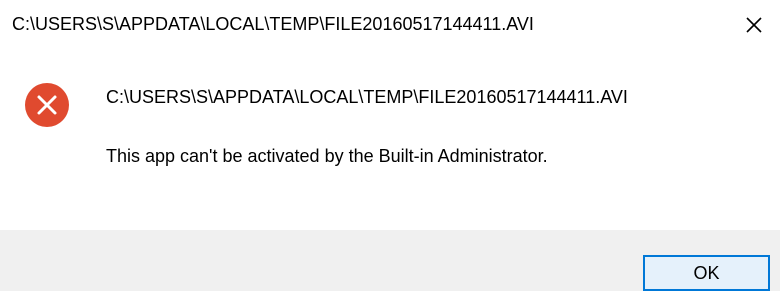 The width and height of the screenshot is (780, 291). I want to click on close-icon, so click(754, 25).